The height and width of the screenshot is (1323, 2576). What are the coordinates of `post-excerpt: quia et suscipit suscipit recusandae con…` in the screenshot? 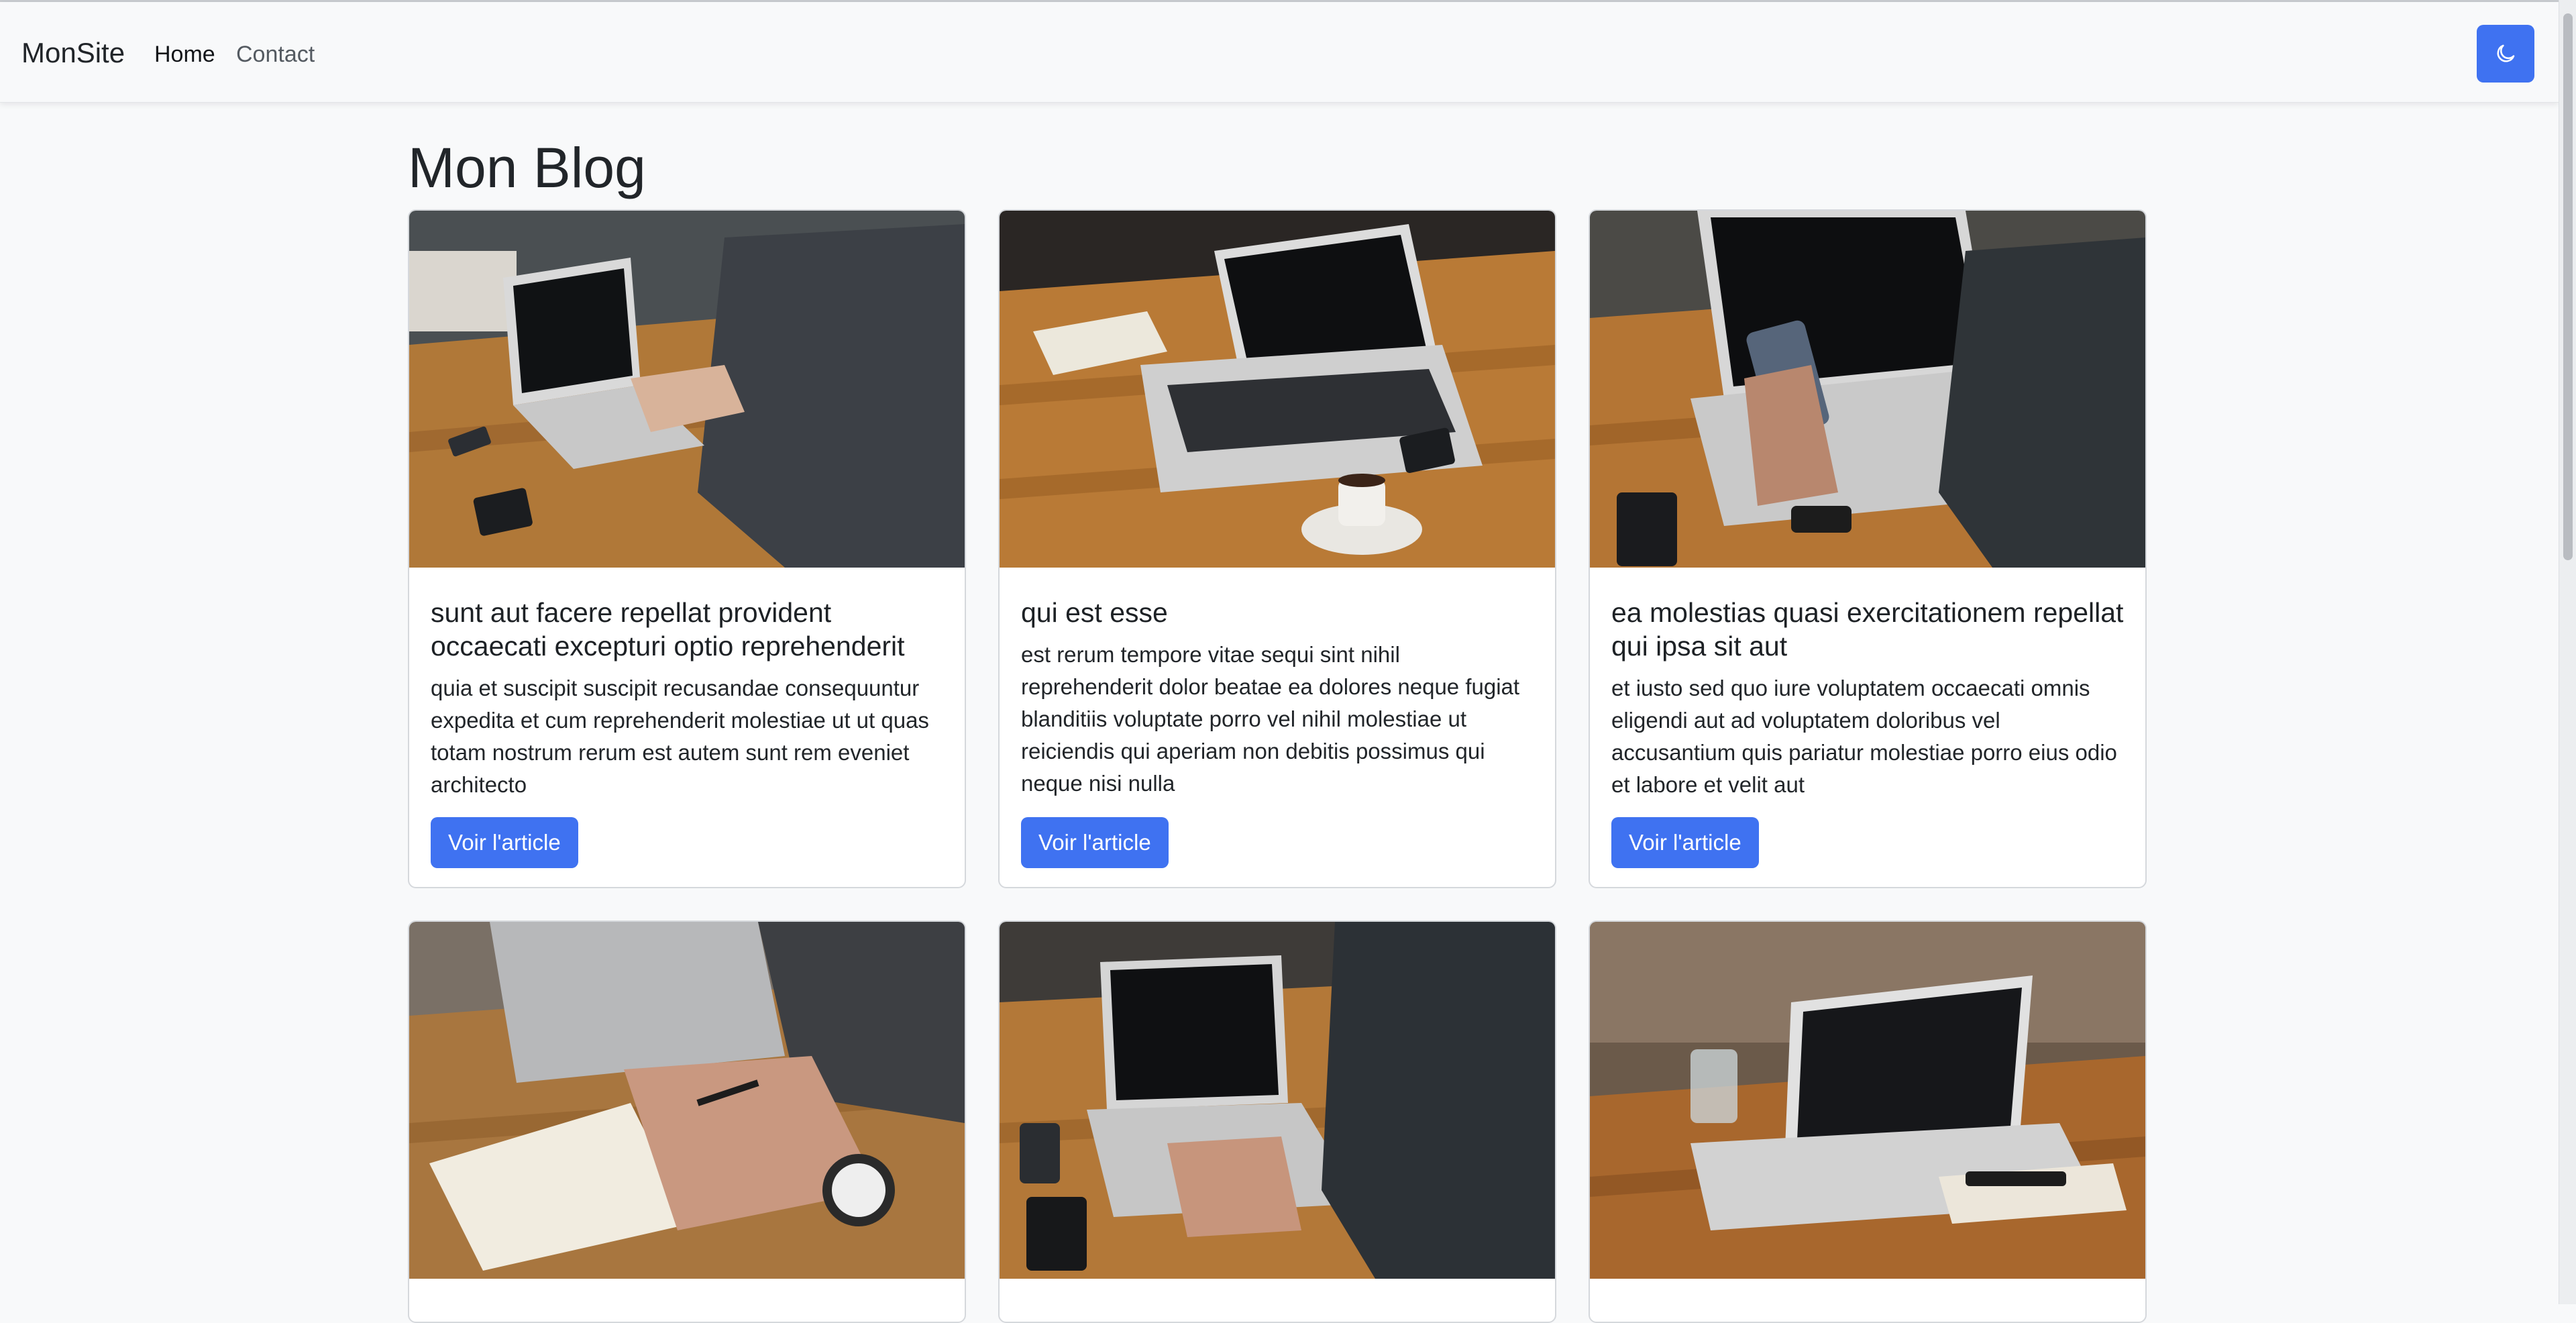 It's located at (680, 736).